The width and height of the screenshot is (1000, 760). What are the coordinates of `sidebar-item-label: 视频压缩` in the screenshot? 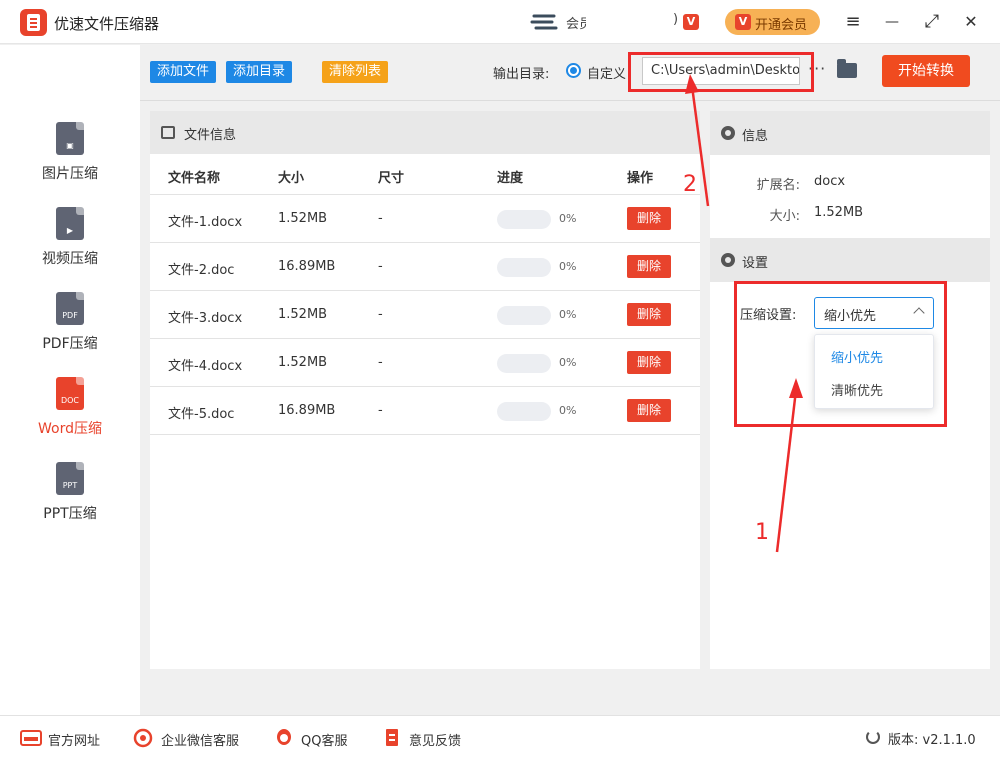 It's located at (70, 259).